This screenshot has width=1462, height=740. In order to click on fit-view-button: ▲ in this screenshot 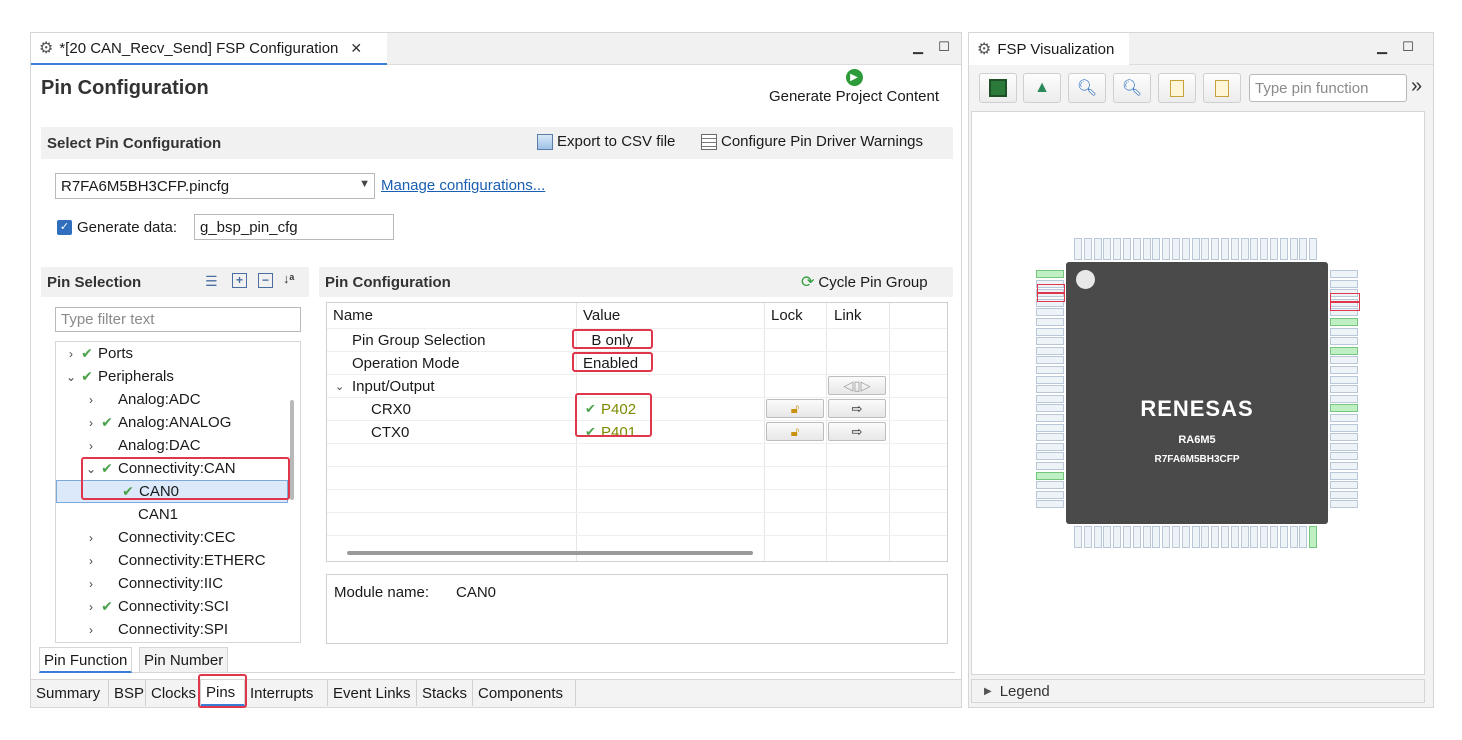, I will do `click(1042, 88)`.